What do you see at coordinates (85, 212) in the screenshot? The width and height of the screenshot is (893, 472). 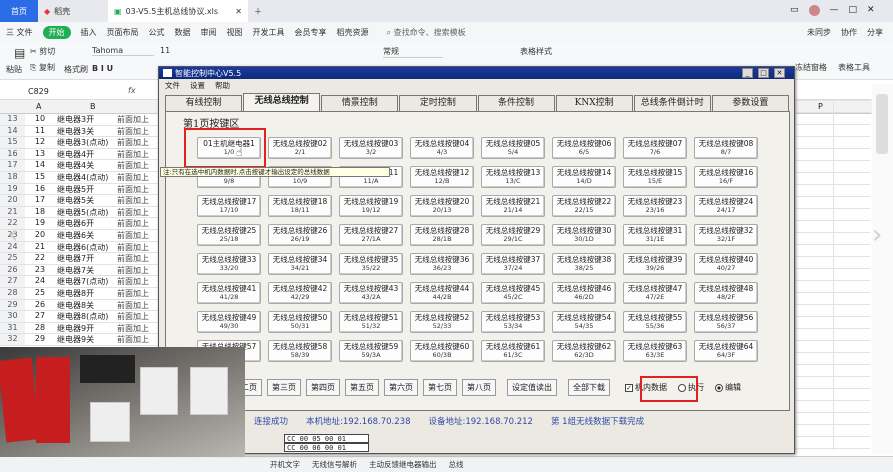 I see `cell-b: 继电器5(点动)` at bounding box center [85, 212].